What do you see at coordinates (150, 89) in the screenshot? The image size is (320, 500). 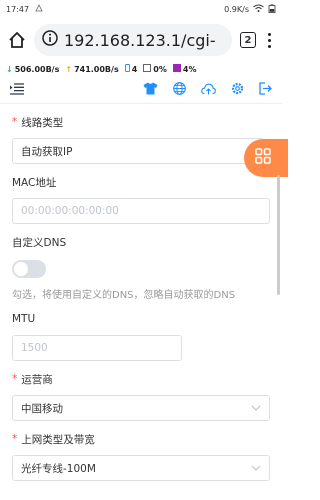 I see `shirt-icon` at bounding box center [150, 89].